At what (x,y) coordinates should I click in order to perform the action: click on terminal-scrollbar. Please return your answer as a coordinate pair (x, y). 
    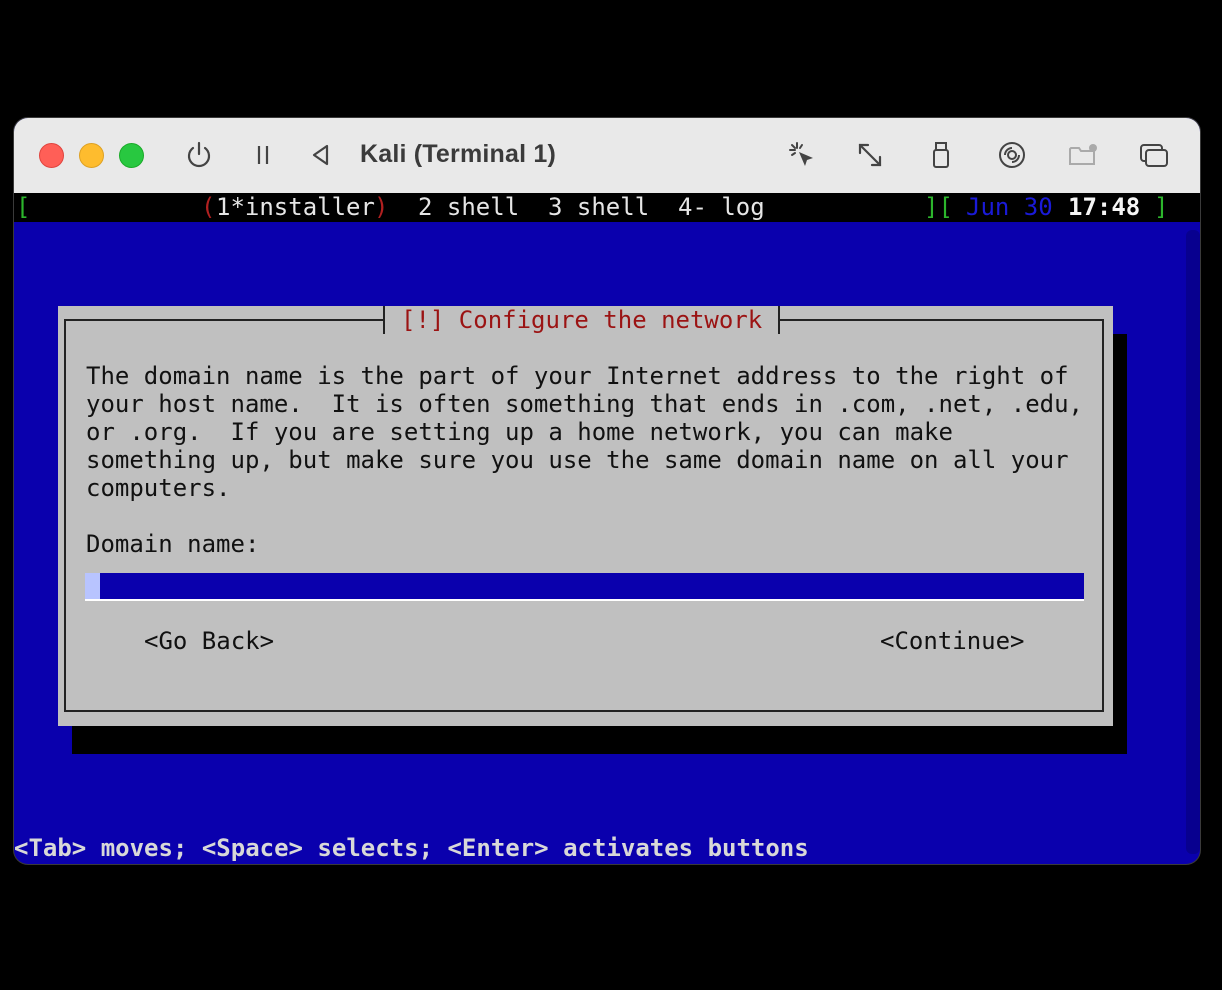
    Looking at the image, I should click on (1193, 542).